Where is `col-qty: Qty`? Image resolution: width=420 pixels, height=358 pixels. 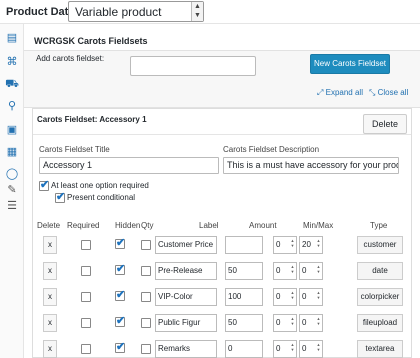 col-qty: Qty is located at coordinates (147, 225).